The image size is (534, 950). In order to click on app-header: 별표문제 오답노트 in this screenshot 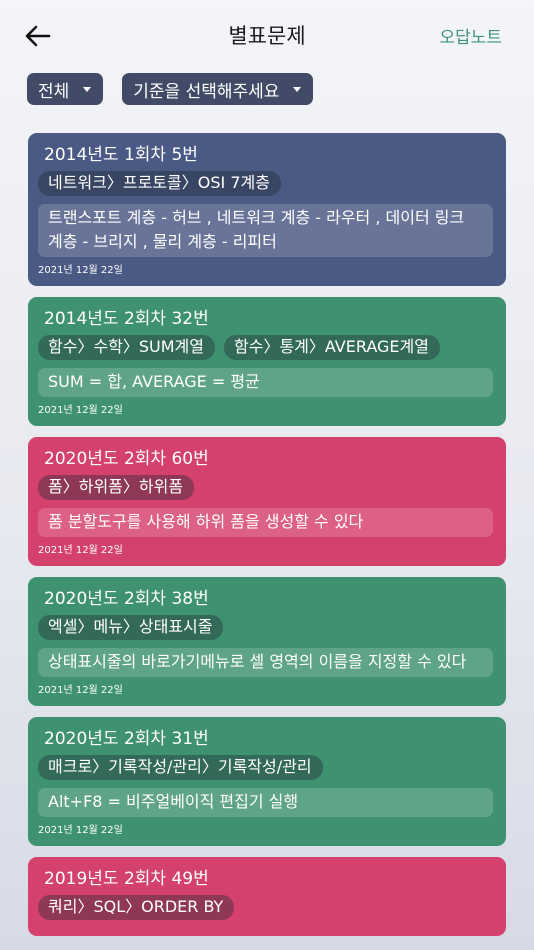, I will do `click(267, 35)`.